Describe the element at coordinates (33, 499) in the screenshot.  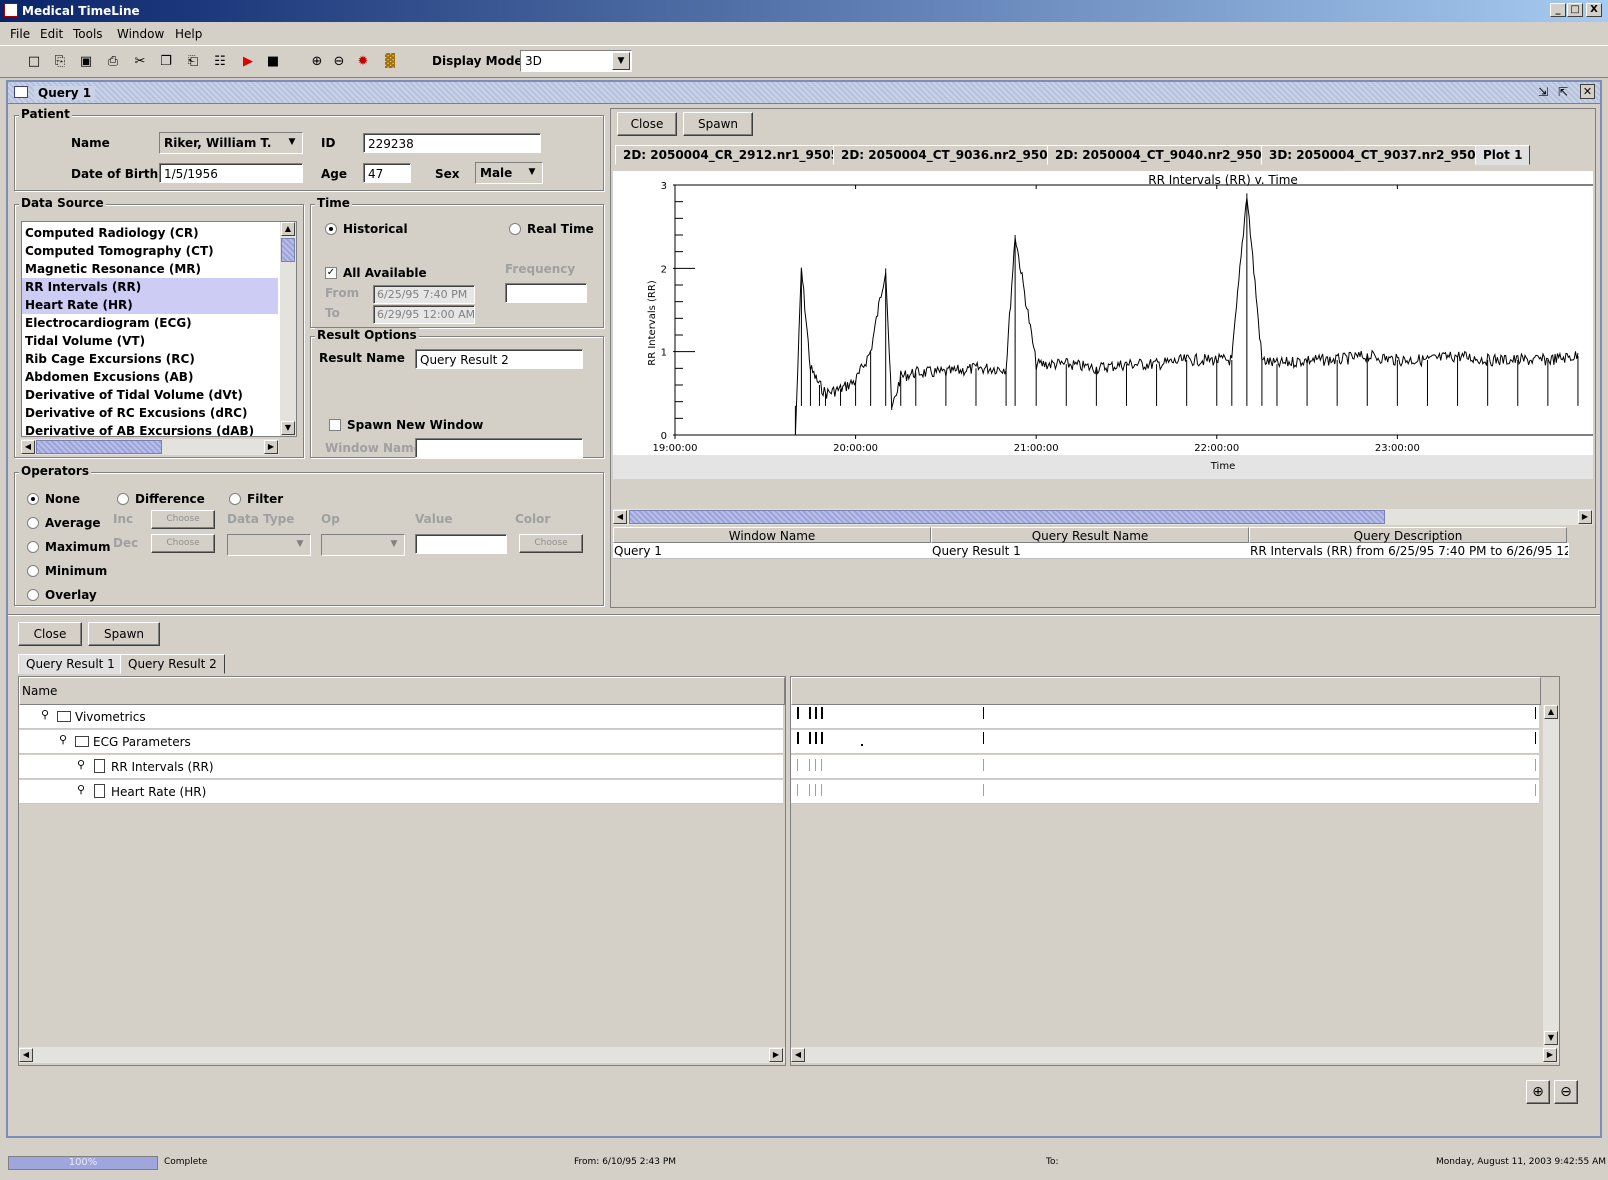
I see `none-radio` at that location.